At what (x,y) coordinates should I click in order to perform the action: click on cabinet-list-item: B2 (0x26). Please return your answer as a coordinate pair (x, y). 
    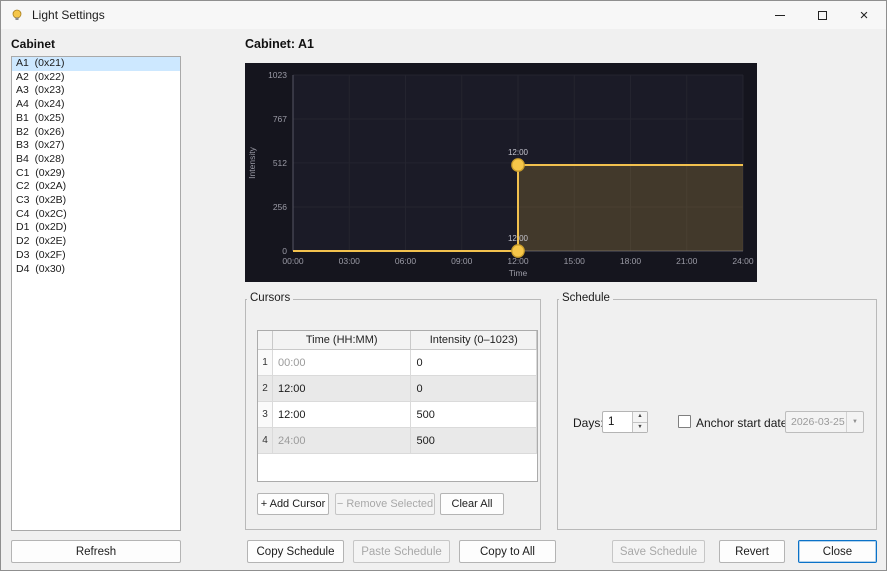
    Looking at the image, I should click on (96, 133).